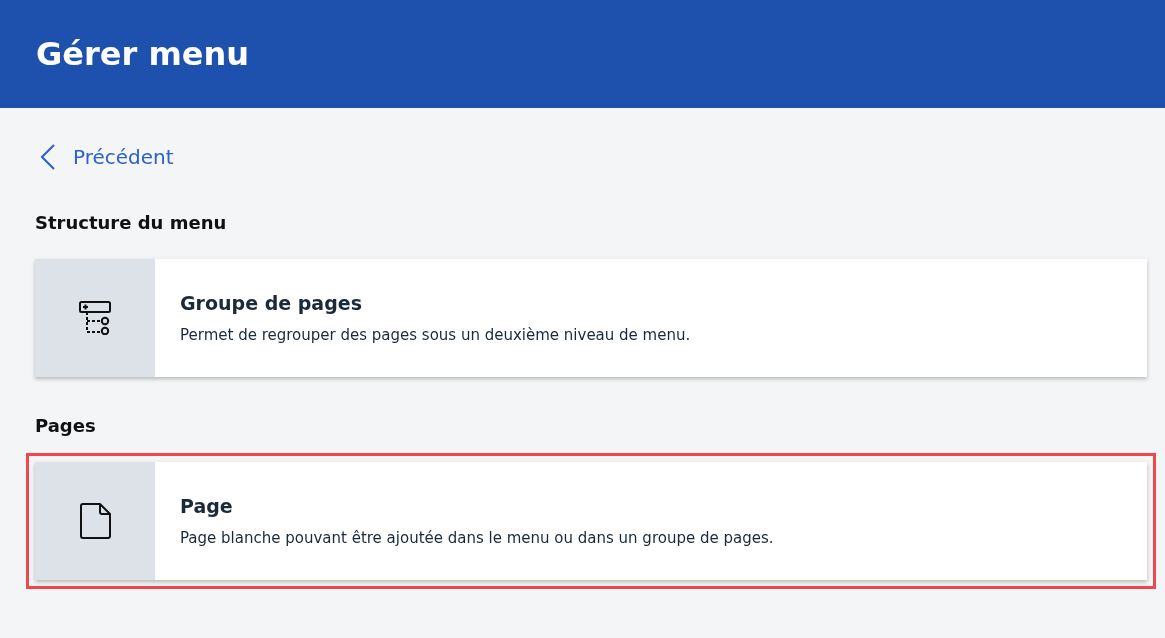  Describe the element at coordinates (48, 157) in the screenshot. I see `chevron-left-icon` at that location.